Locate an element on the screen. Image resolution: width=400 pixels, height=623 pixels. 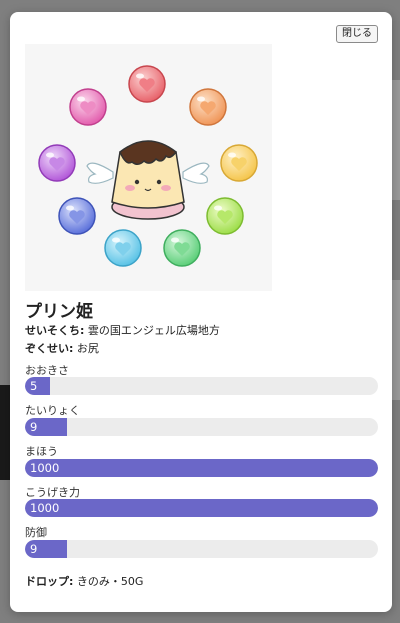
stat-label-attack: こうげき力 is located at coordinates (52, 492).